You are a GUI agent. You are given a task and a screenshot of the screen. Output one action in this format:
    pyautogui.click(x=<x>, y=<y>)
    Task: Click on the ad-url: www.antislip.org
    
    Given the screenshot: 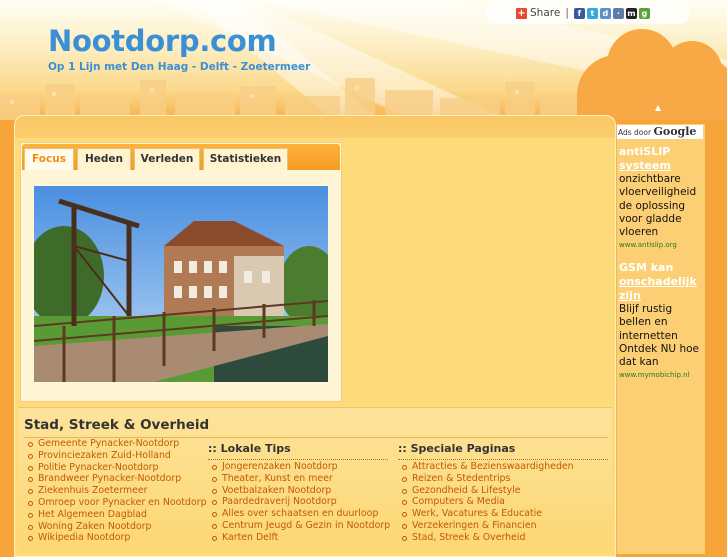 What is the action you would take?
    pyautogui.click(x=661, y=245)
    